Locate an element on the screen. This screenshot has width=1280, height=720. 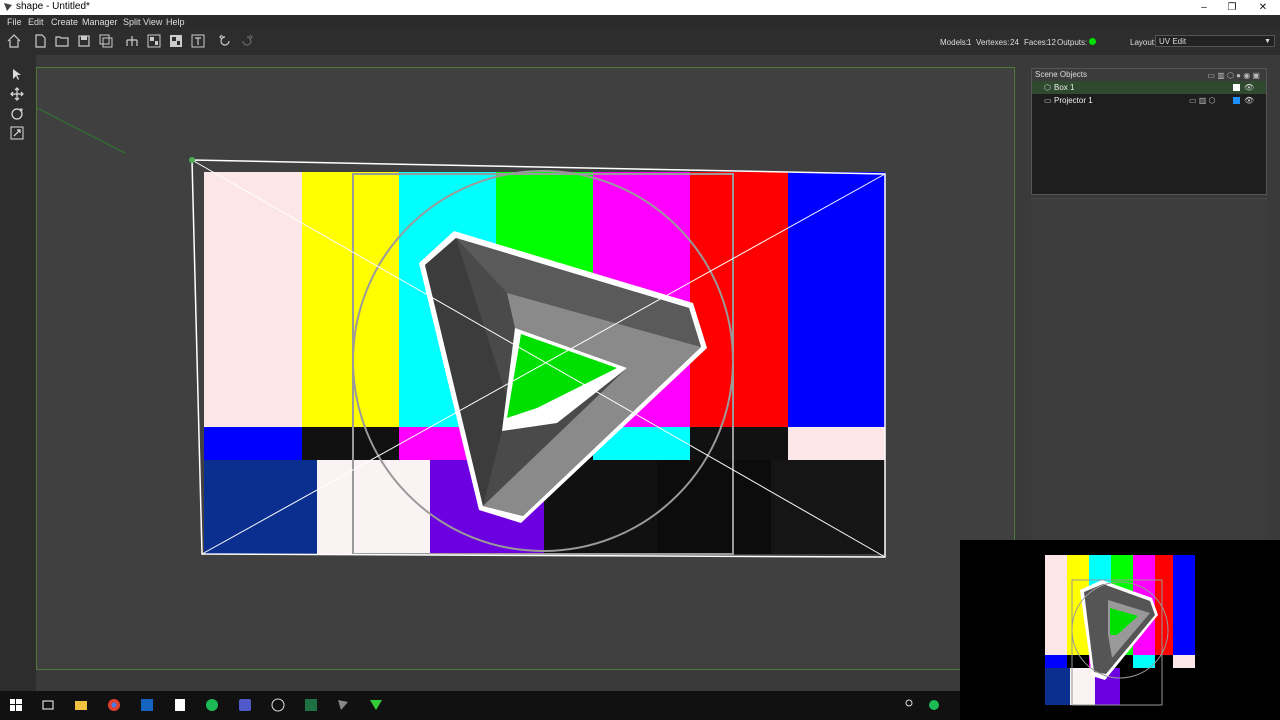
new-file-icon is located at coordinates (40, 41).